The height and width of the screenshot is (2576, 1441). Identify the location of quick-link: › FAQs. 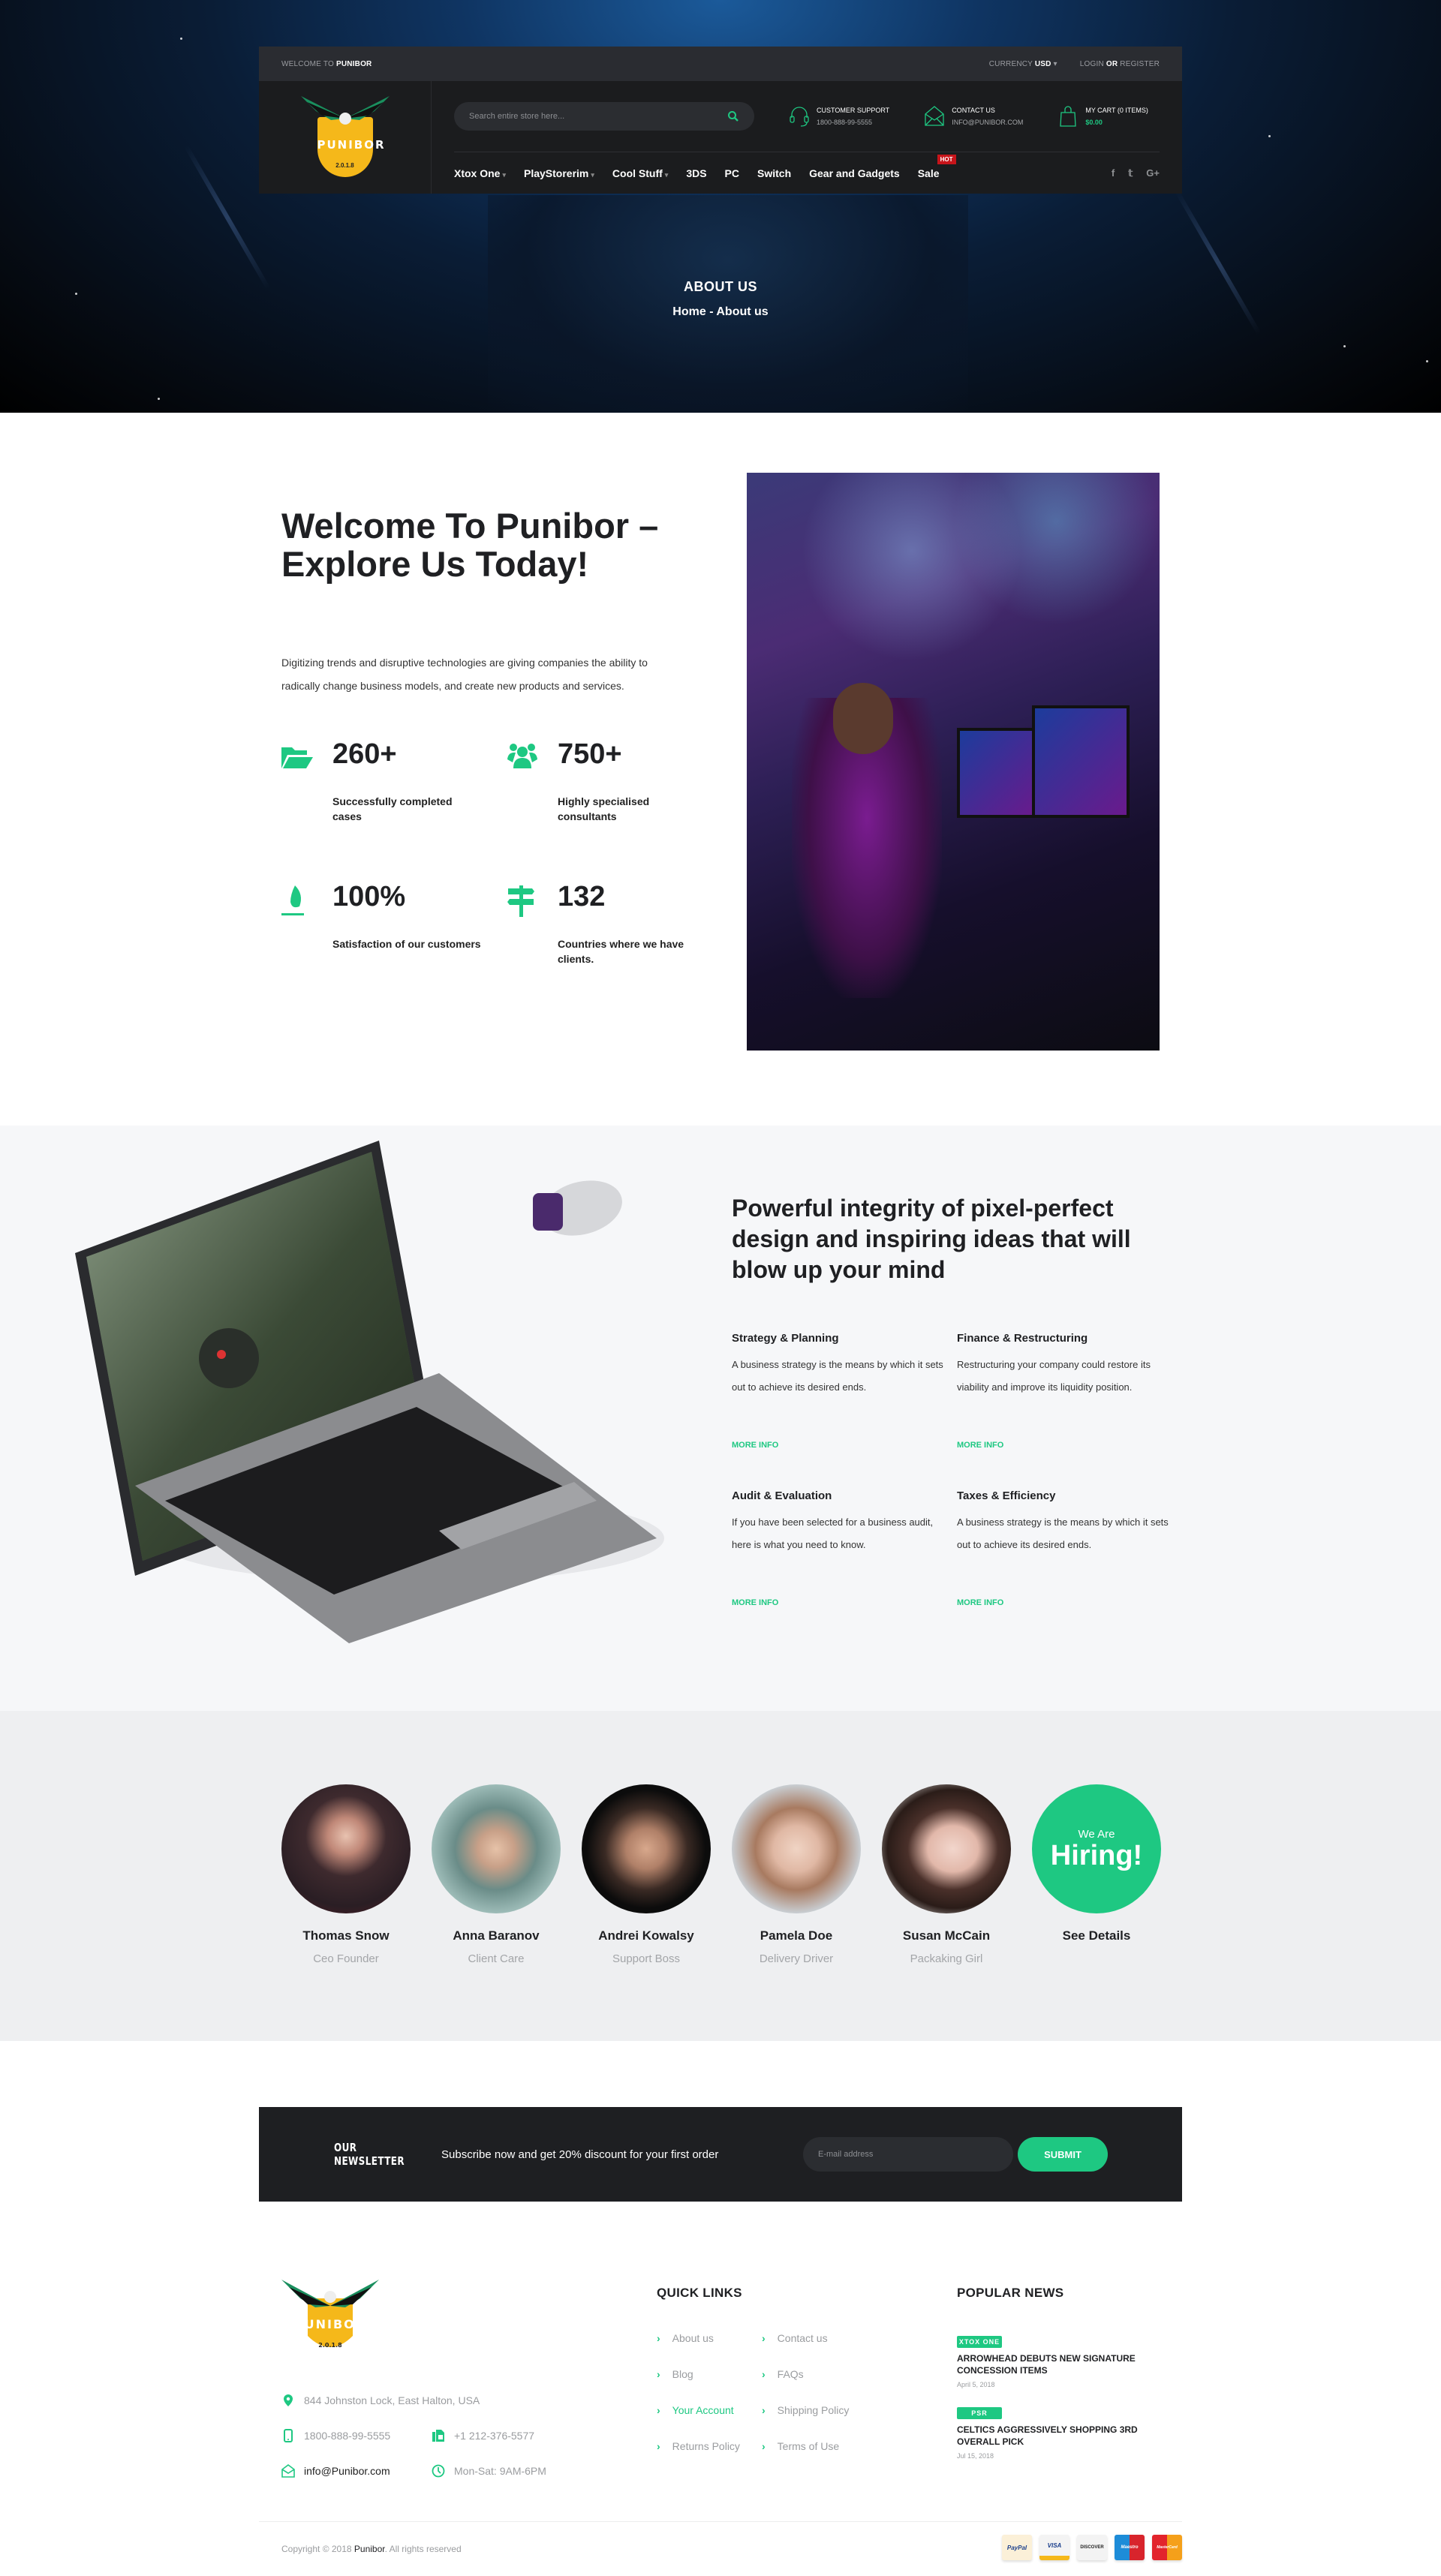
(783, 2374).